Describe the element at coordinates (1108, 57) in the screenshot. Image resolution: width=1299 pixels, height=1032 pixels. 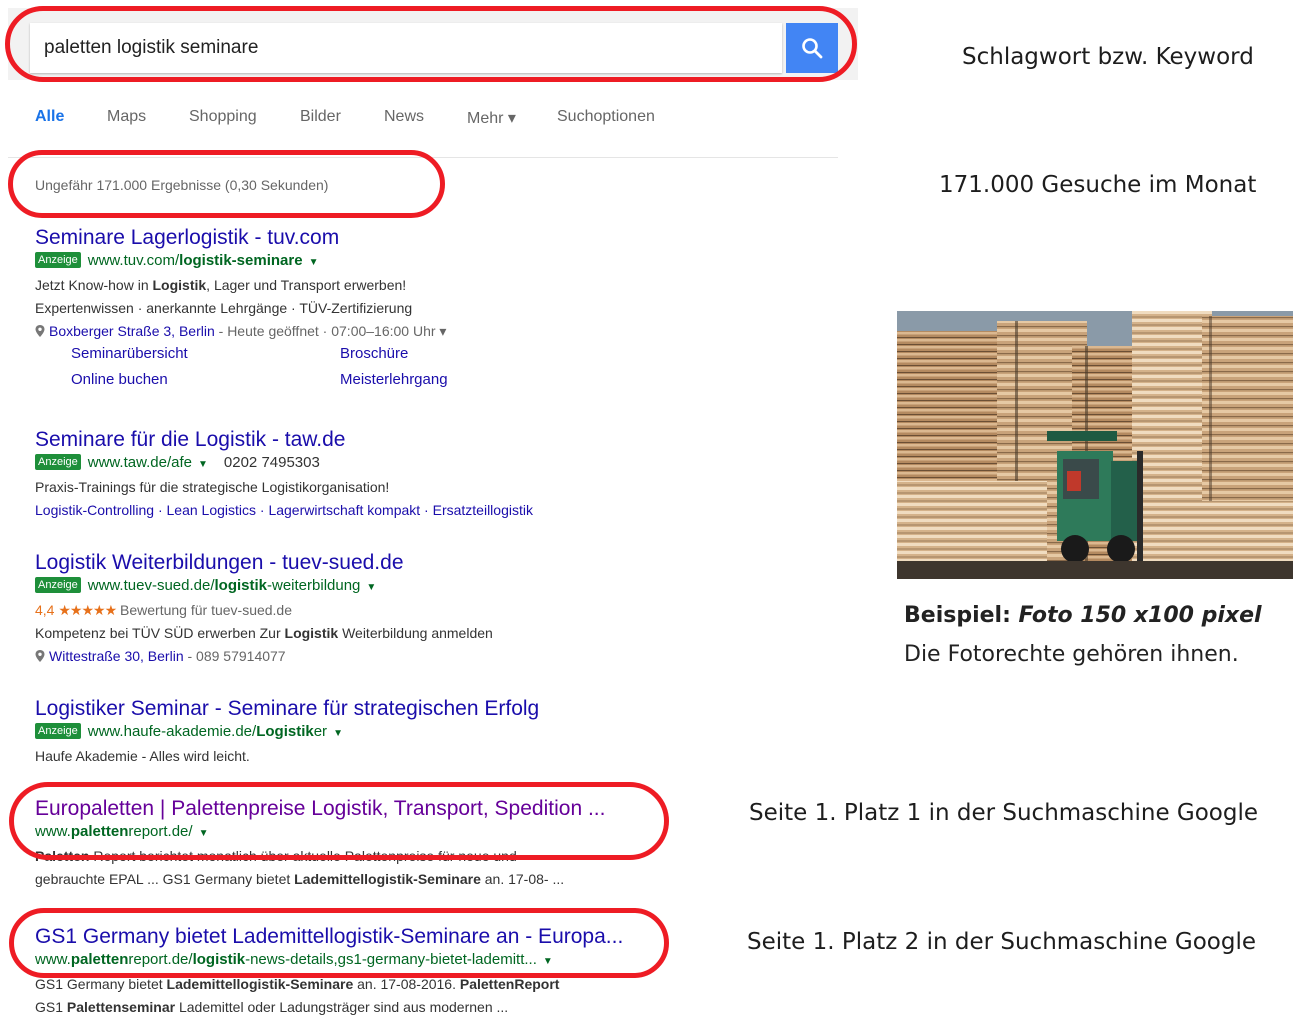
I see `note-keyword: Schlagwort bzw. Keyword` at that location.